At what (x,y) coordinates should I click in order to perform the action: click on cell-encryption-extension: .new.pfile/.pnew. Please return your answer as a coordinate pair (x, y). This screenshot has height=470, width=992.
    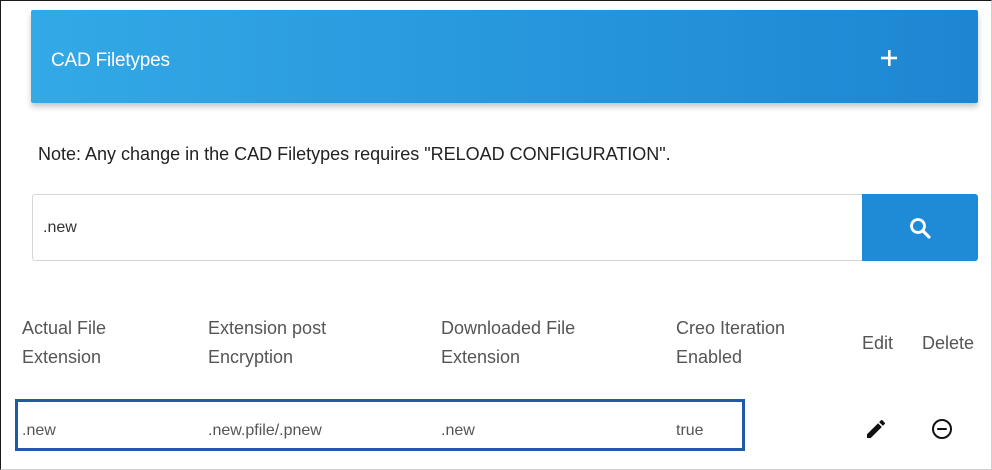
    Looking at the image, I should click on (265, 430).